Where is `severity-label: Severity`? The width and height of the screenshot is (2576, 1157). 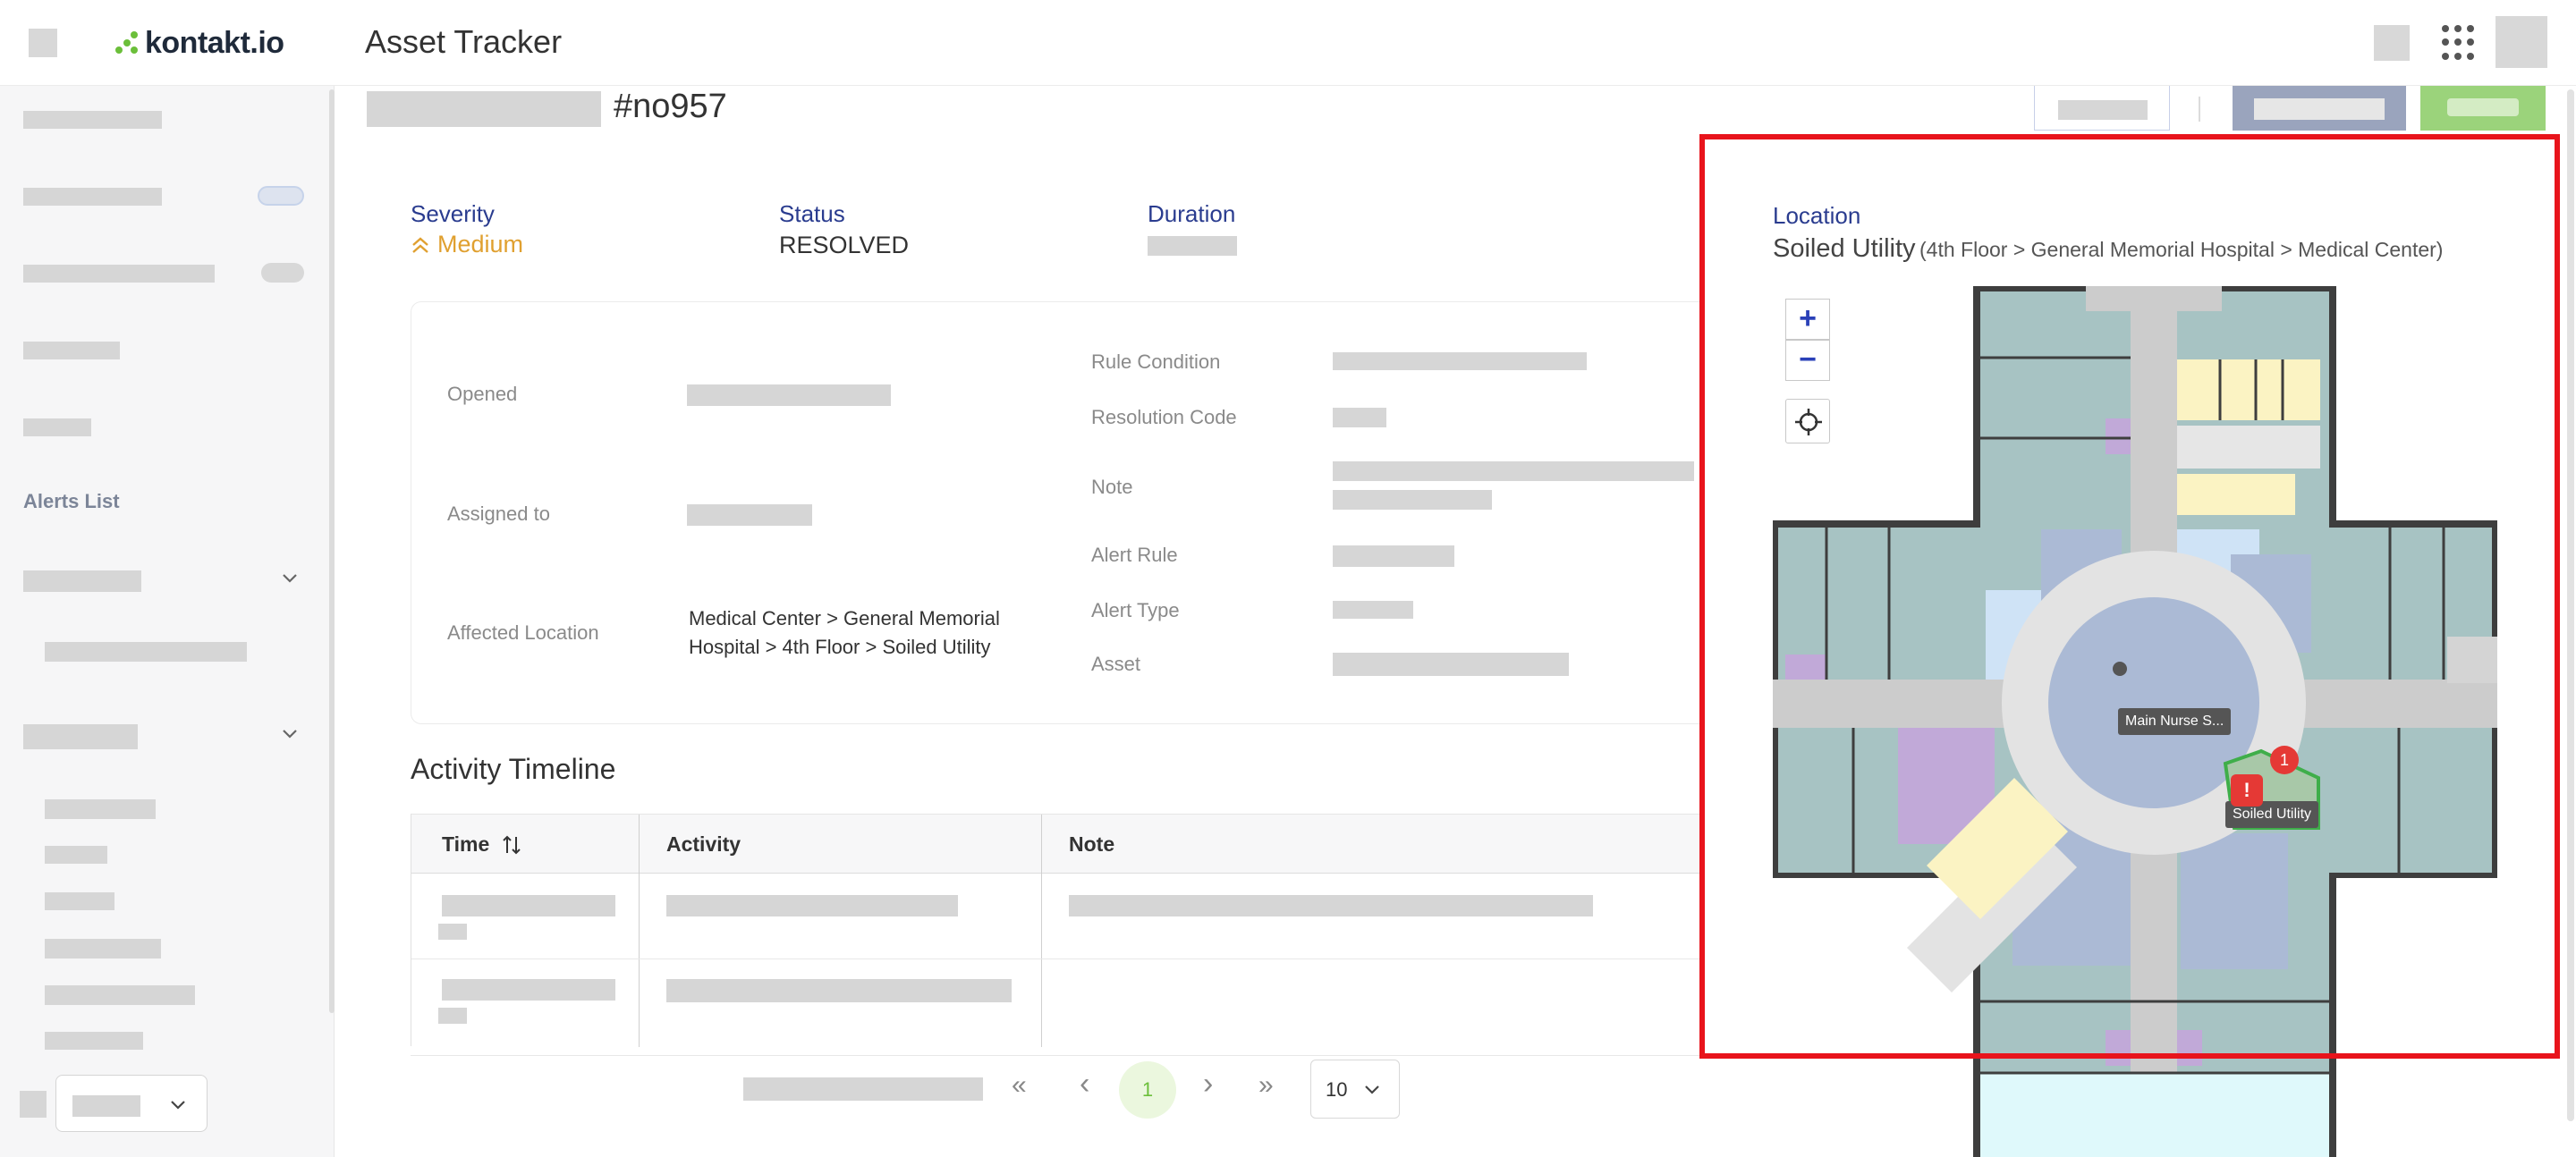 severity-label: Severity is located at coordinates (453, 213).